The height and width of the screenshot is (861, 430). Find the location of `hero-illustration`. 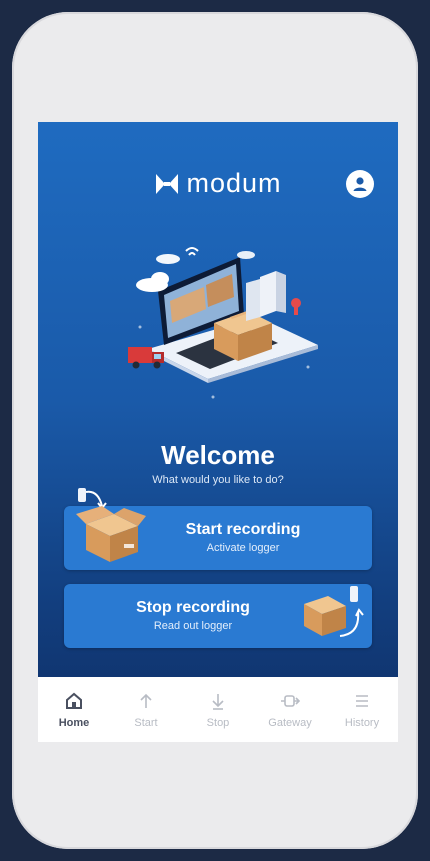

hero-illustration is located at coordinates (223, 323).